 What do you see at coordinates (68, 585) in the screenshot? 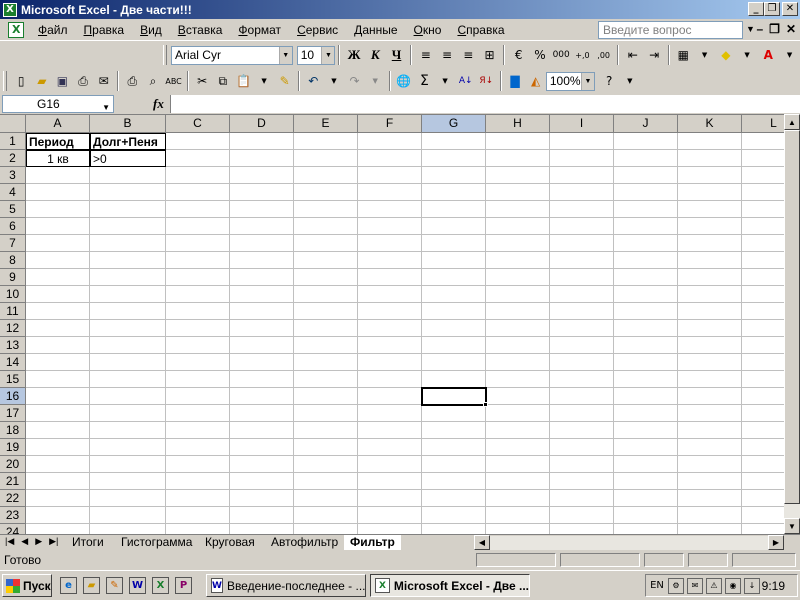
I see `ie-icon: e` at bounding box center [68, 585].